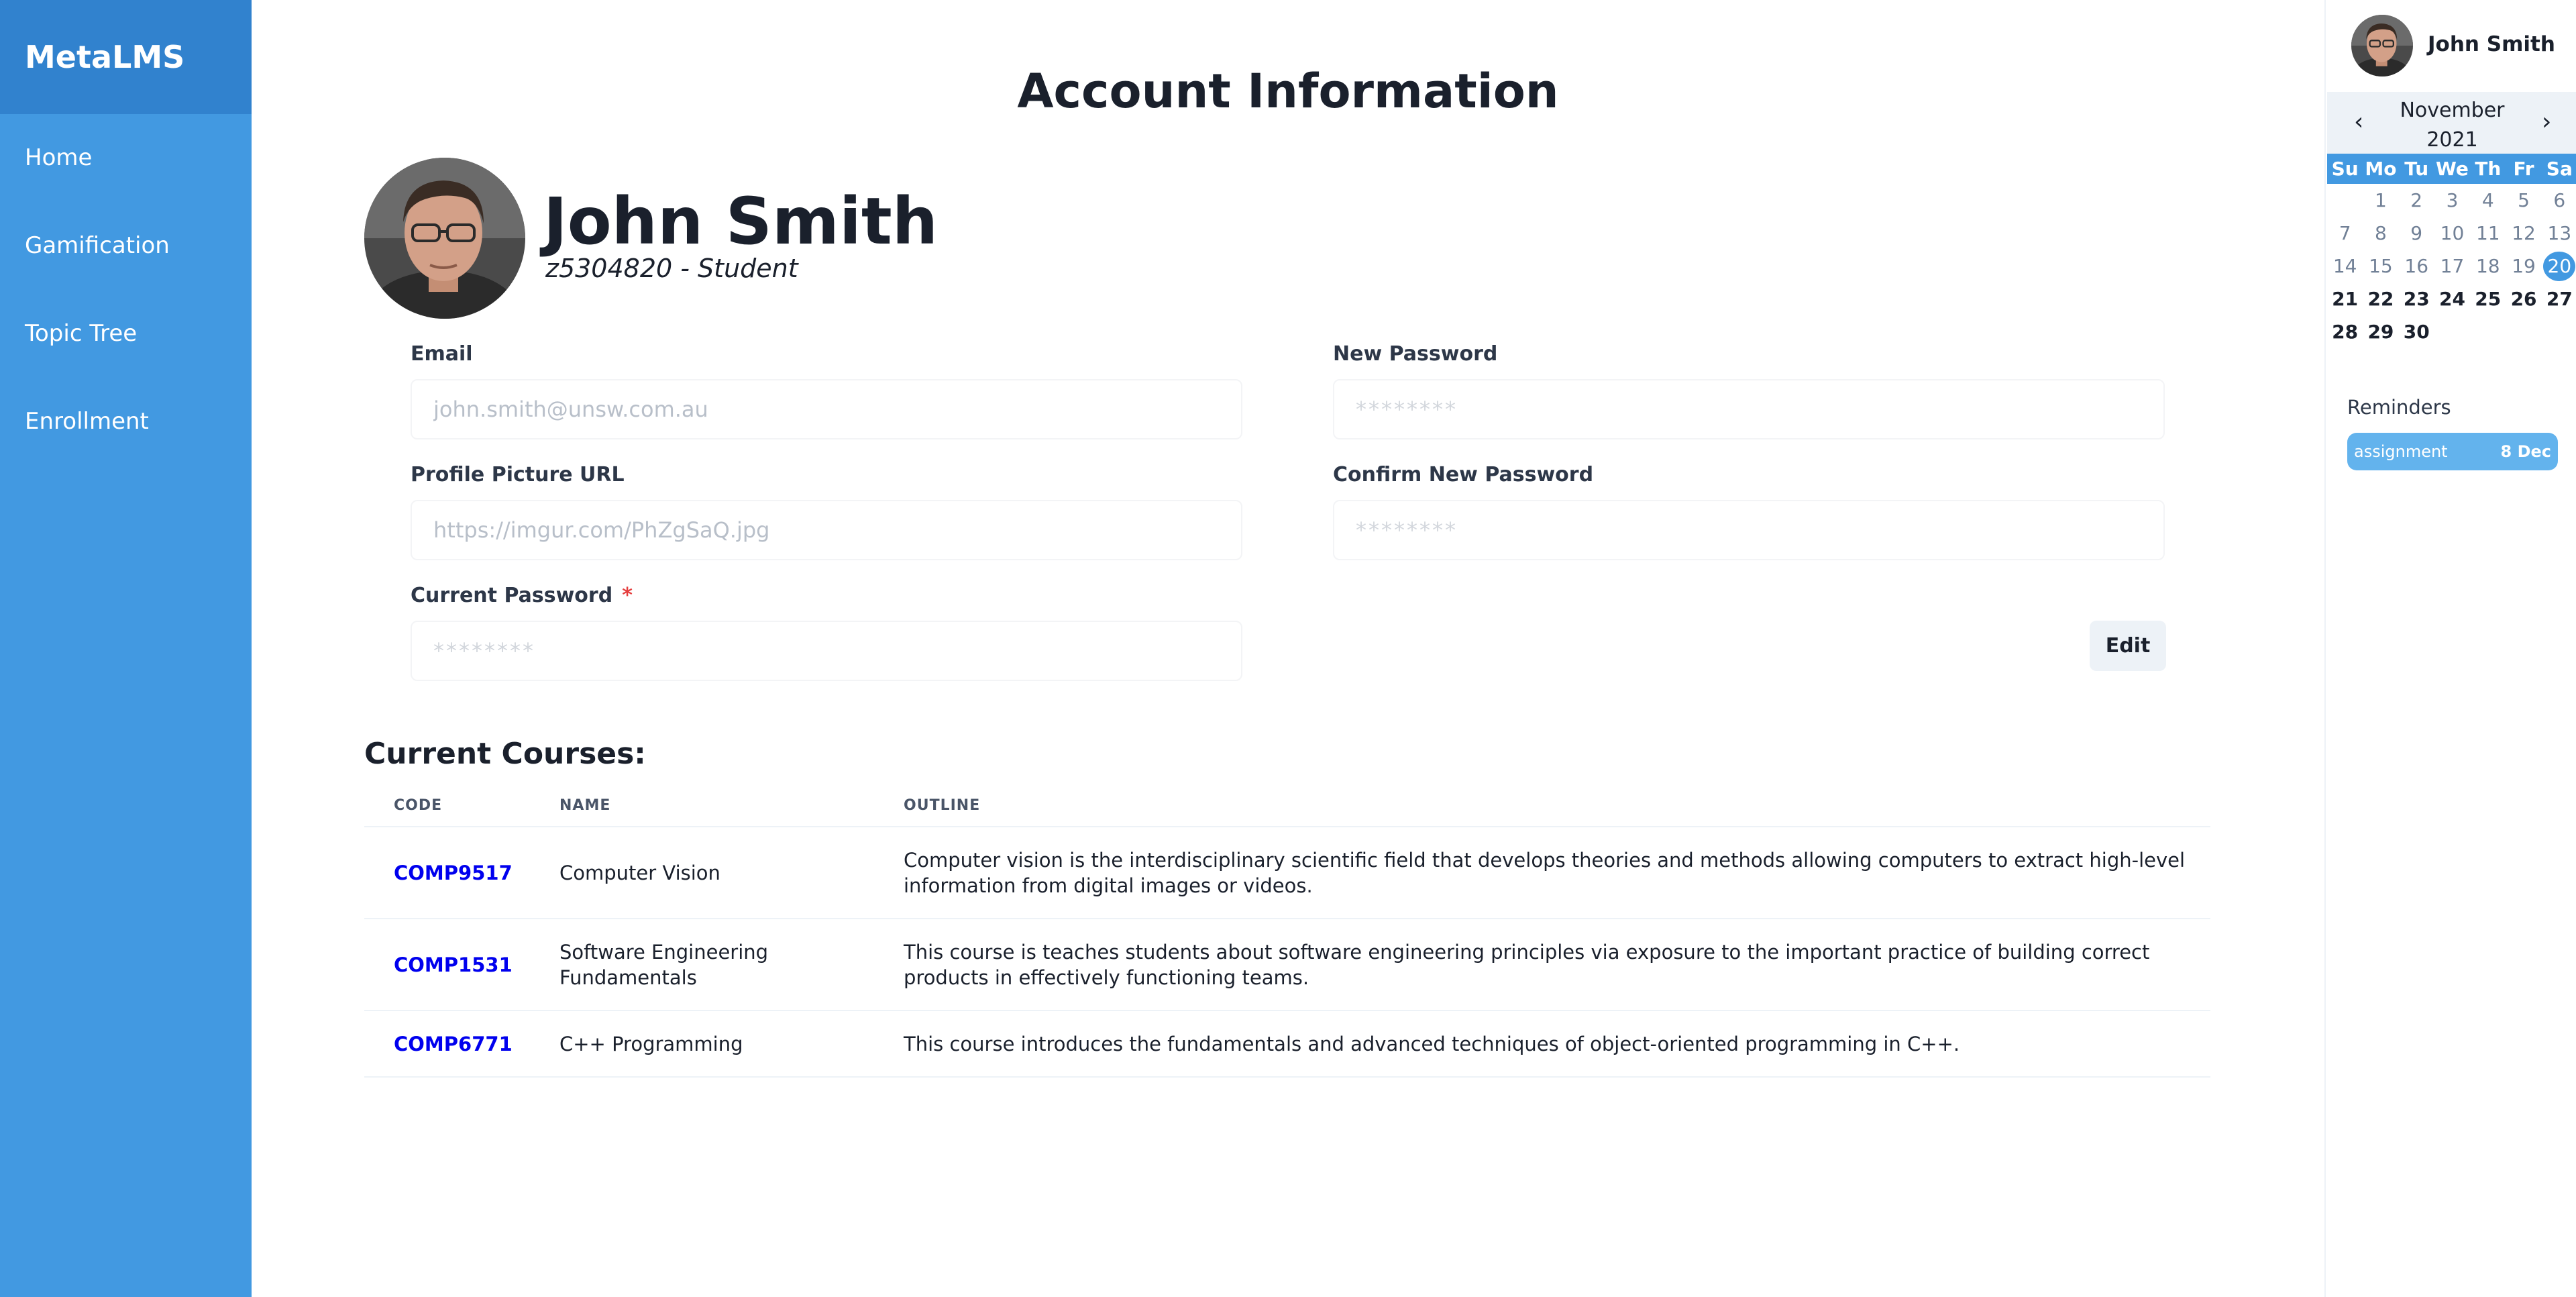 This screenshot has width=2576, height=1297. I want to click on new-password-label: New Password, so click(1415, 354).